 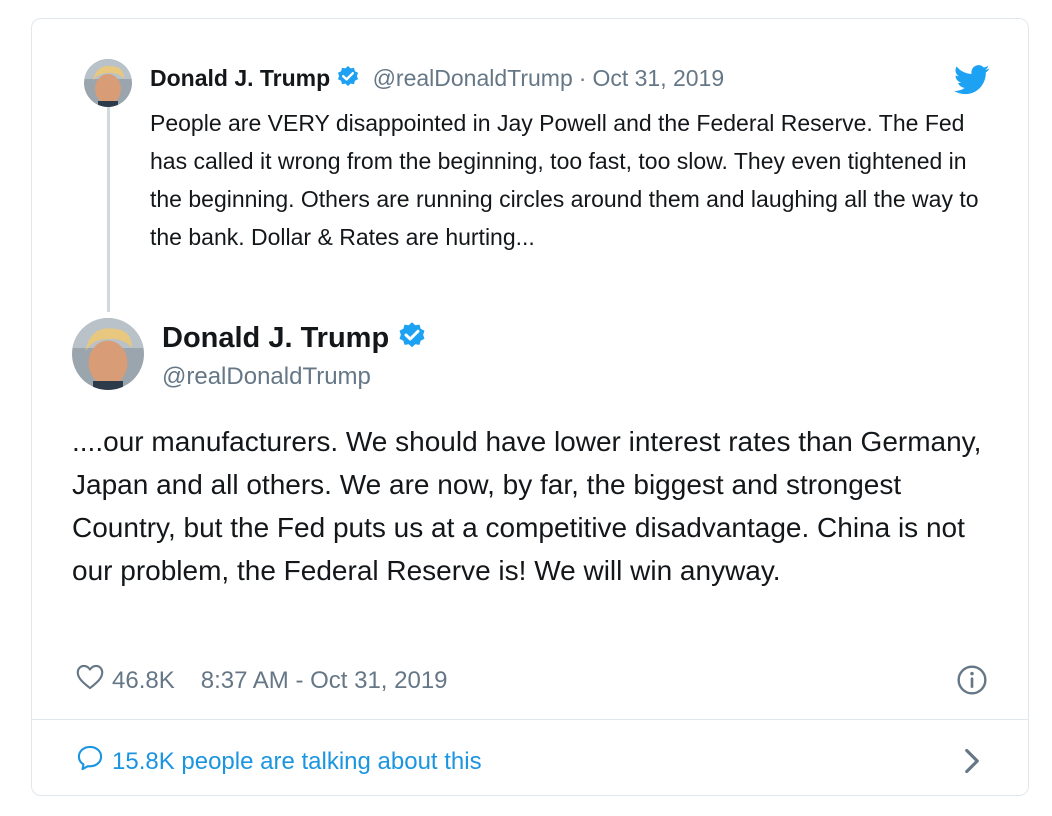 What do you see at coordinates (275, 338) in the screenshot?
I see `main-author-name: Donald J. Trump` at bounding box center [275, 338].